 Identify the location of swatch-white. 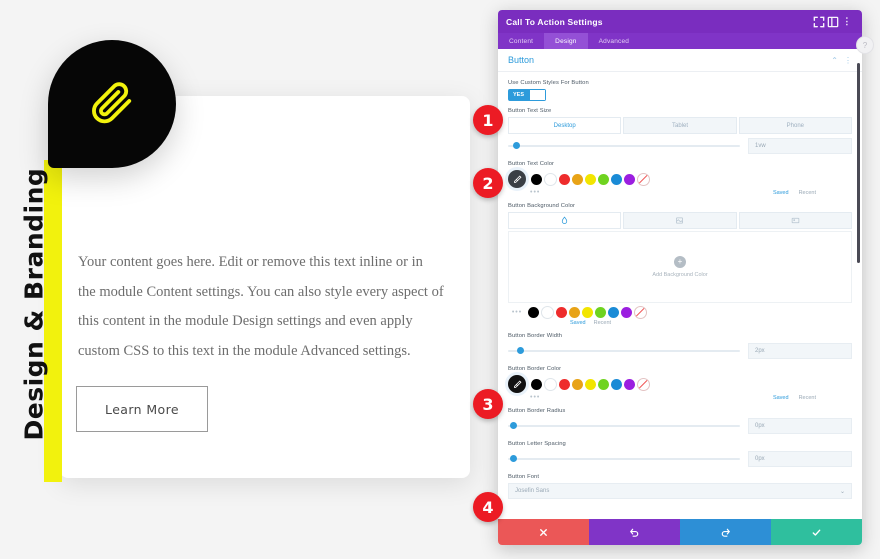
(550, 179).